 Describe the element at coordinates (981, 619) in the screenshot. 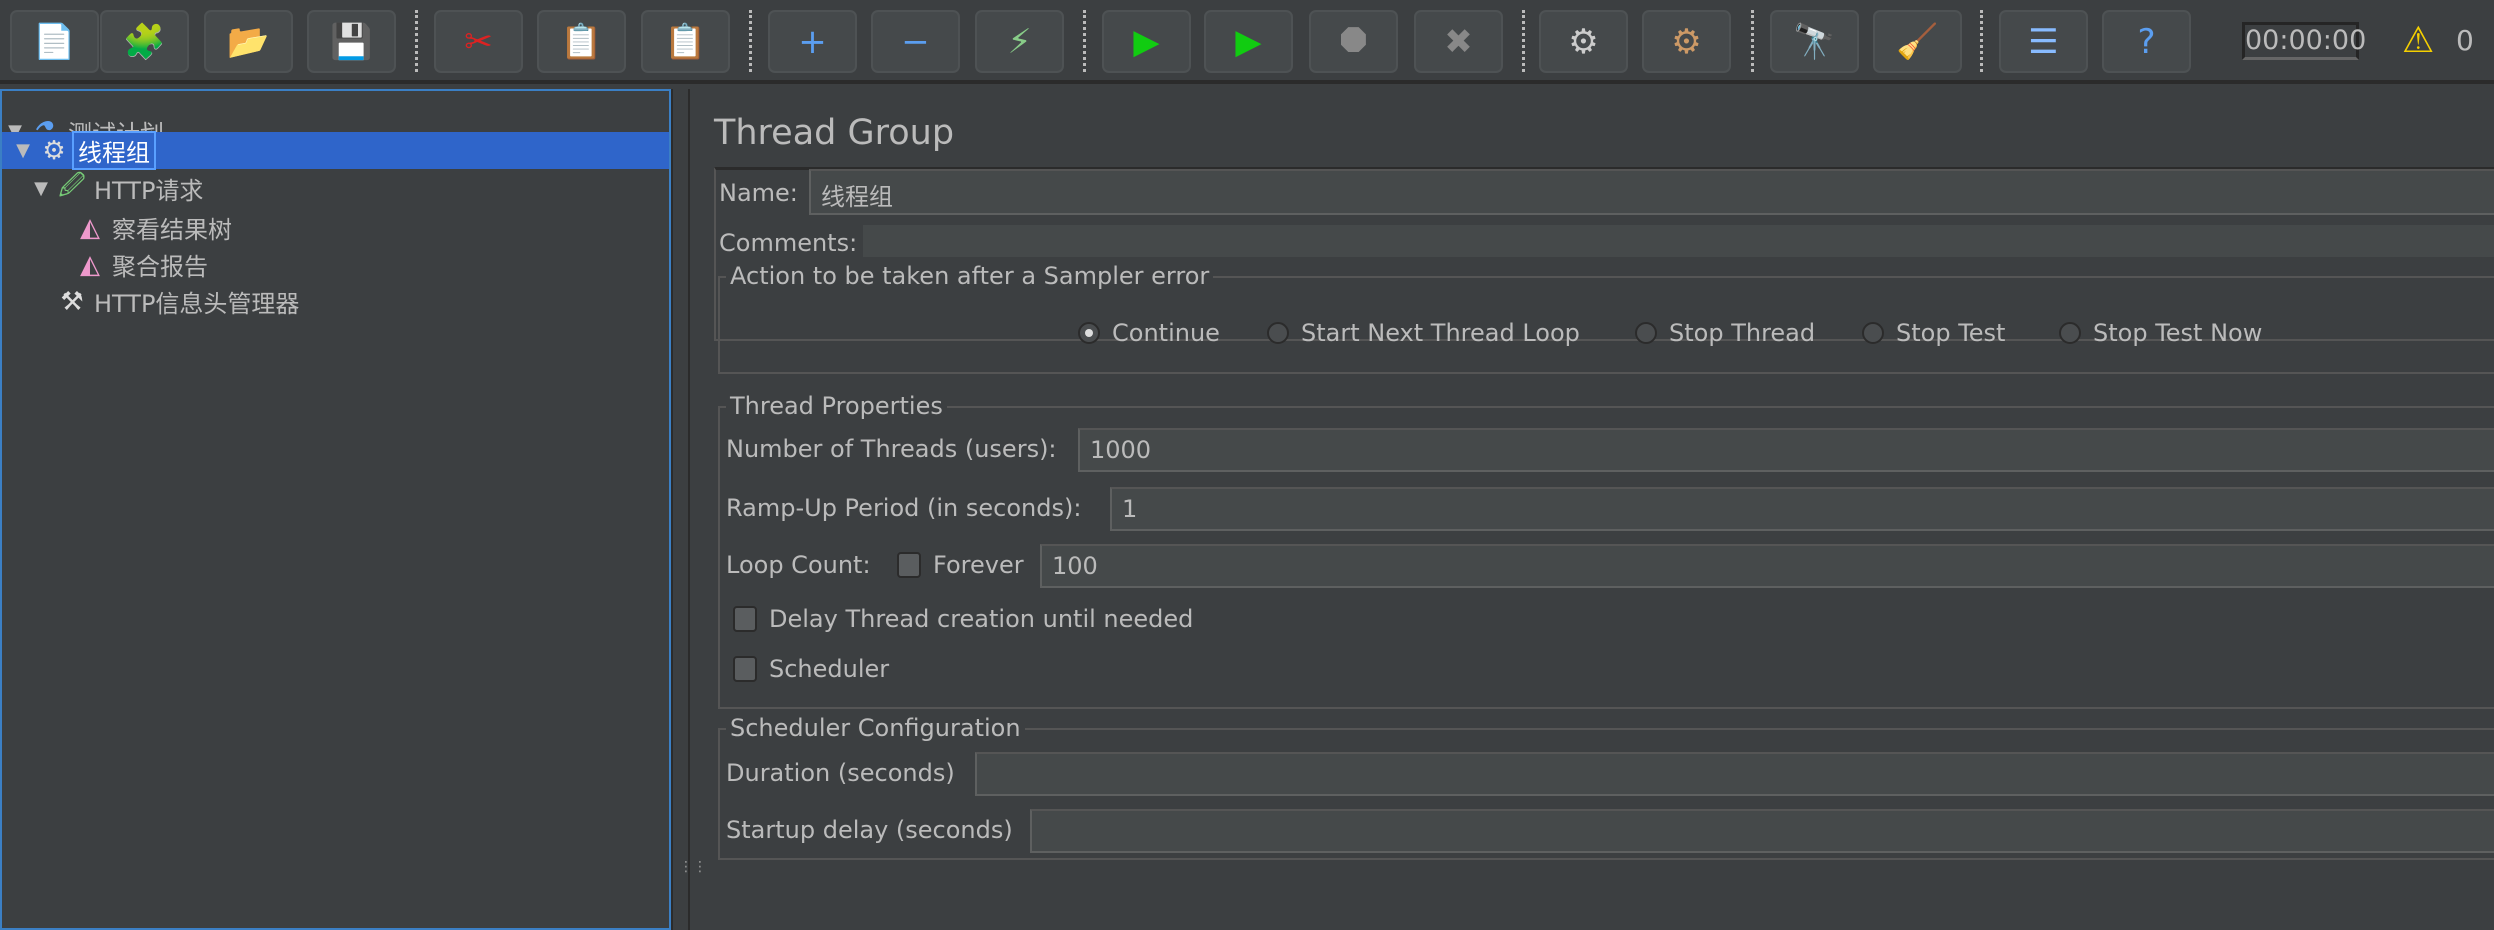

I see `delay-label: Delay Thread creation until needed` at that location.